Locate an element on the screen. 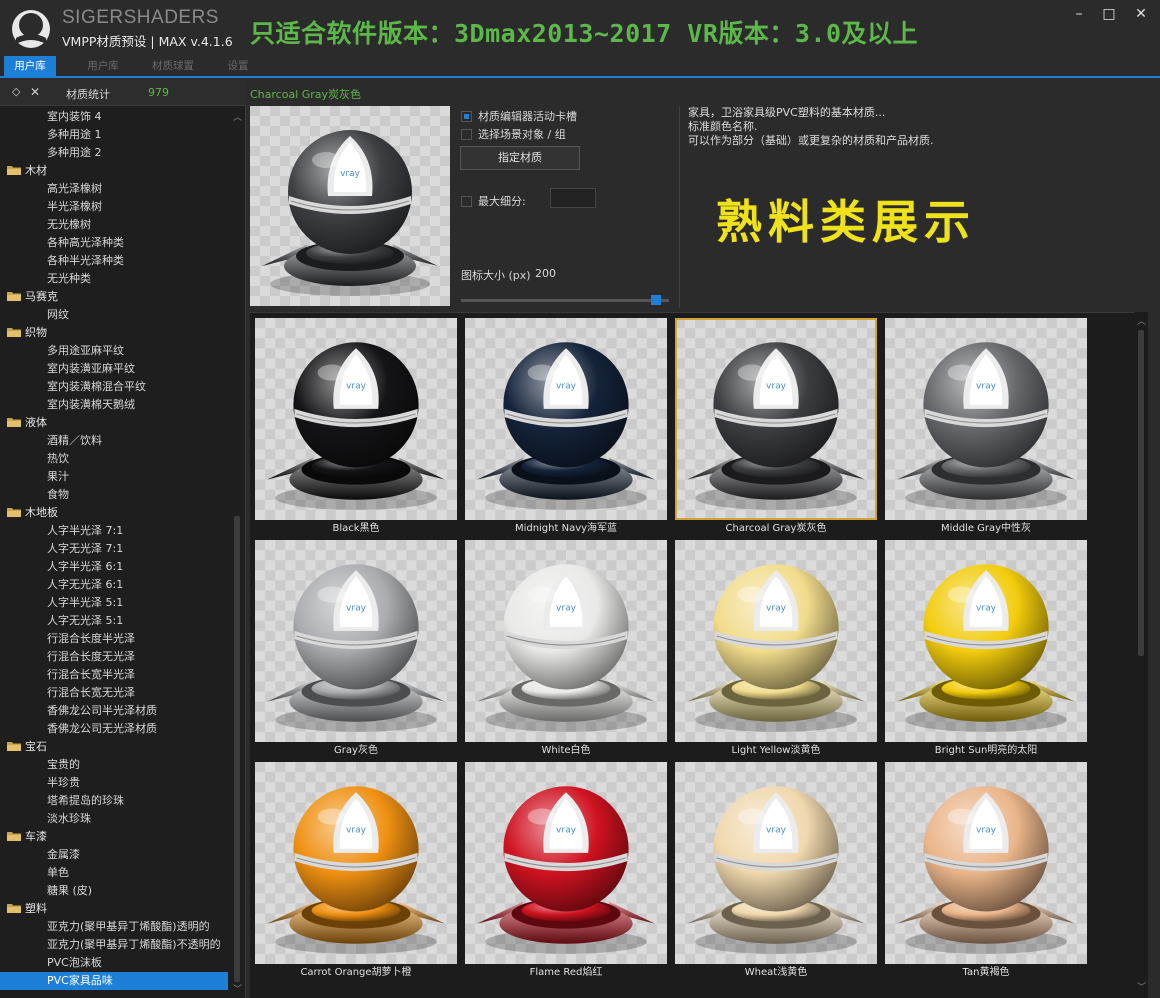  tree-item: 食物 is located at coordinates (114, 495).